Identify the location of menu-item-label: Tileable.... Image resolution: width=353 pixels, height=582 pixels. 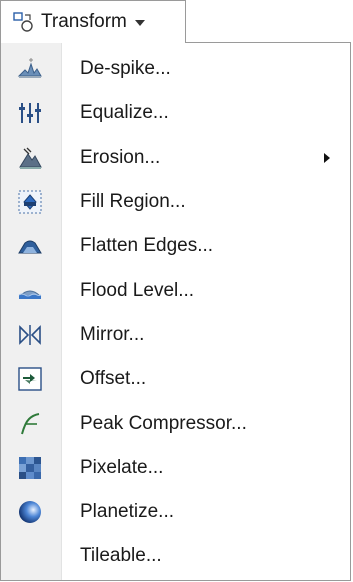
(121, 556).